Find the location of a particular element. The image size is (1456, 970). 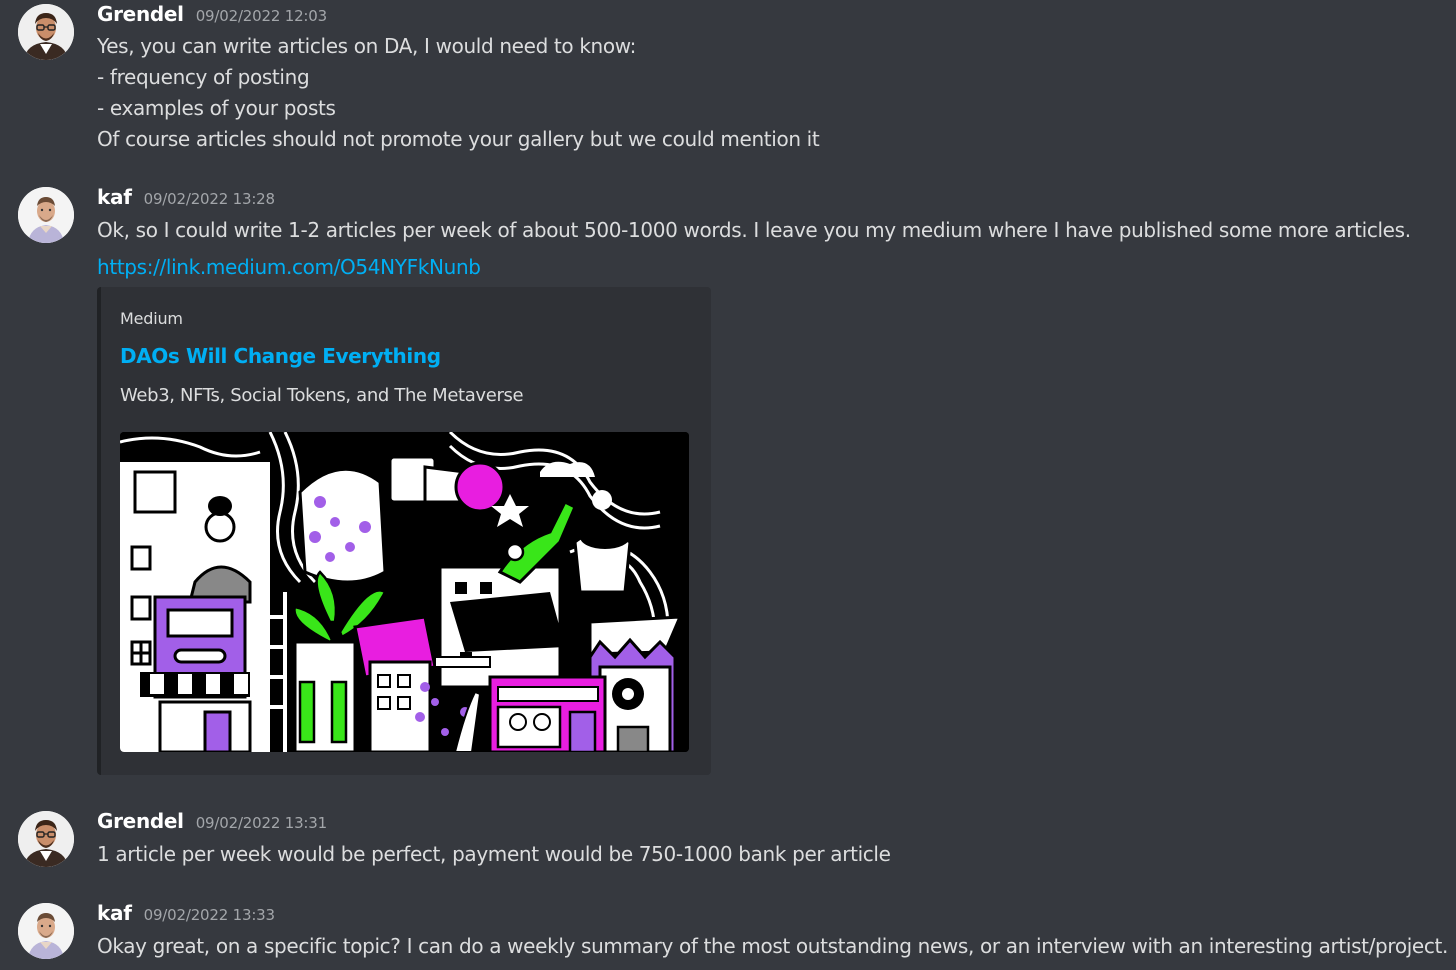

avatar-kaf is located at coordinates (46, 931).